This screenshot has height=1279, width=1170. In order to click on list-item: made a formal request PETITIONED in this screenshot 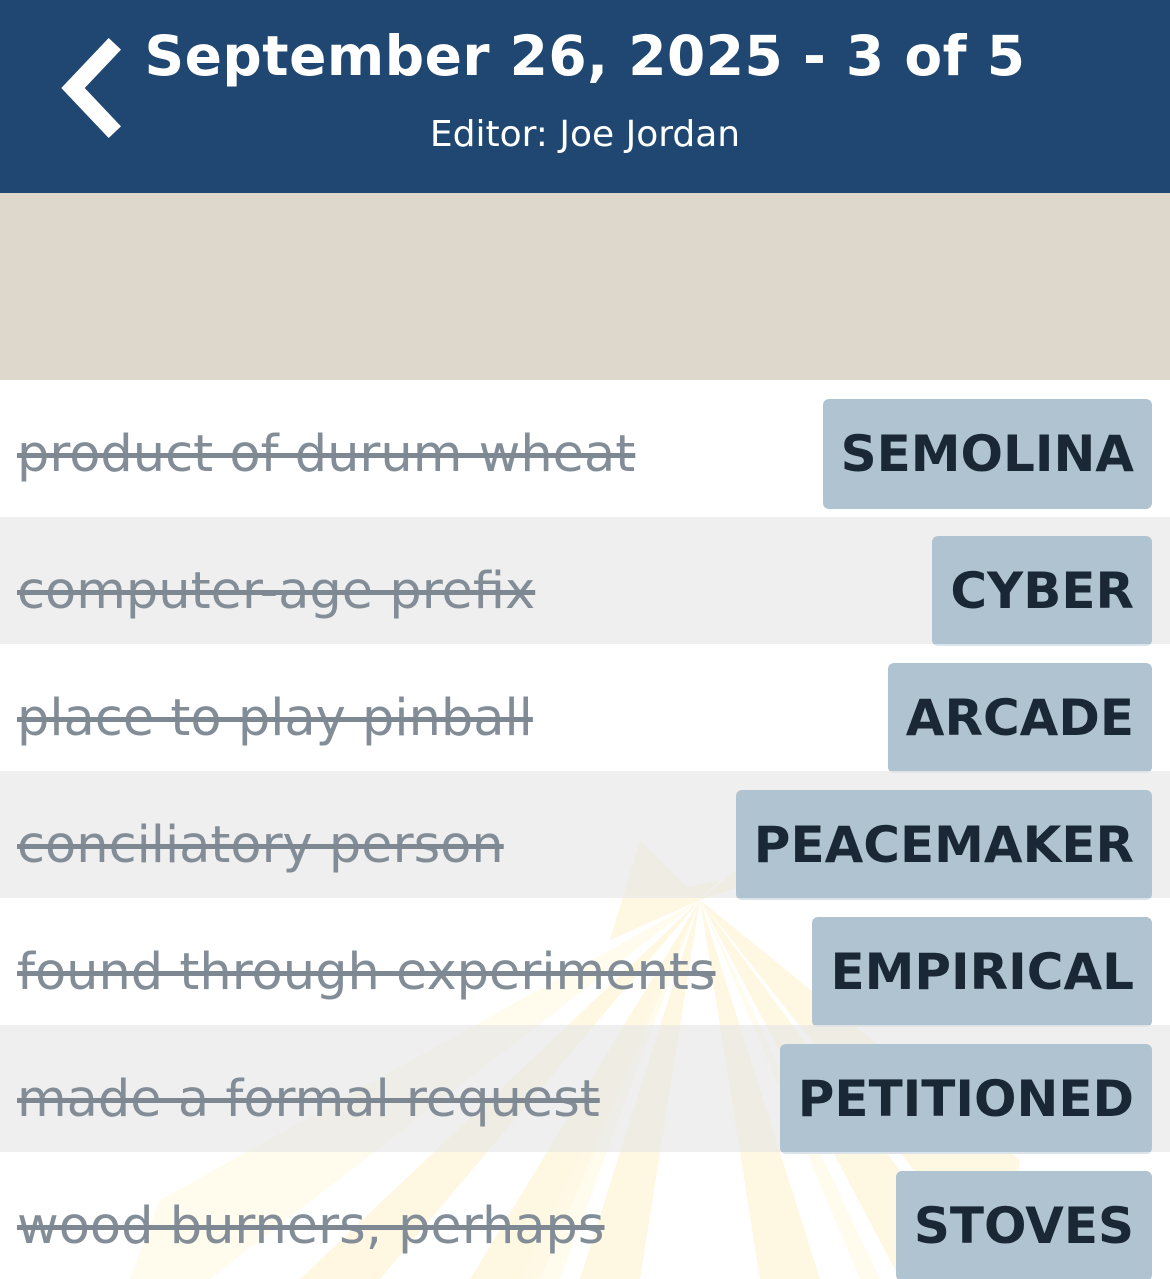, I will do `click(585, 1089)`.